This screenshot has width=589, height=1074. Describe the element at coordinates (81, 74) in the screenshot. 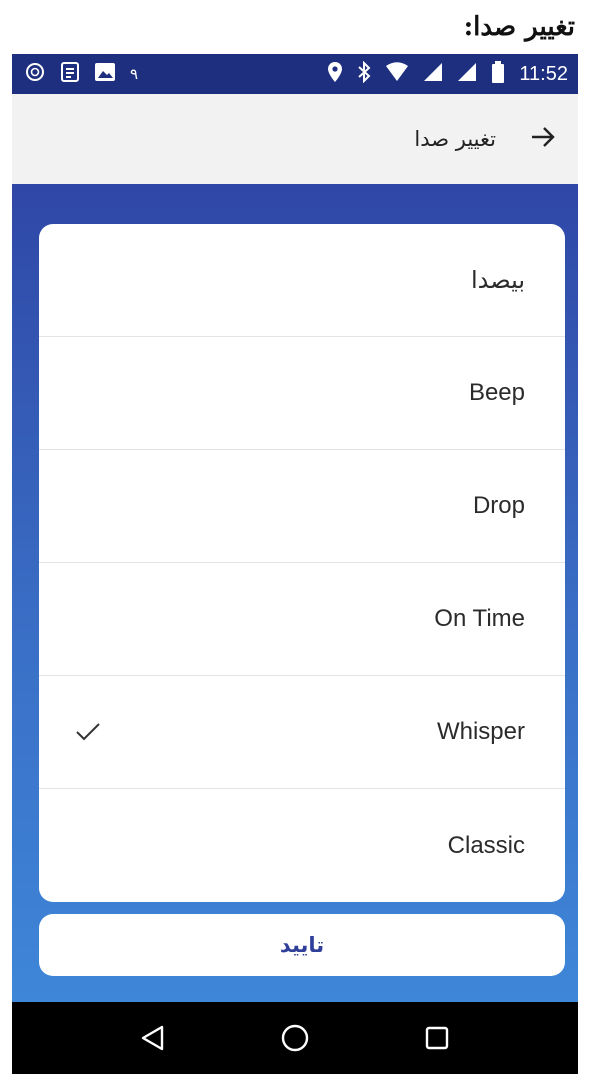

I see `status-bar-left: ٩` at that location.